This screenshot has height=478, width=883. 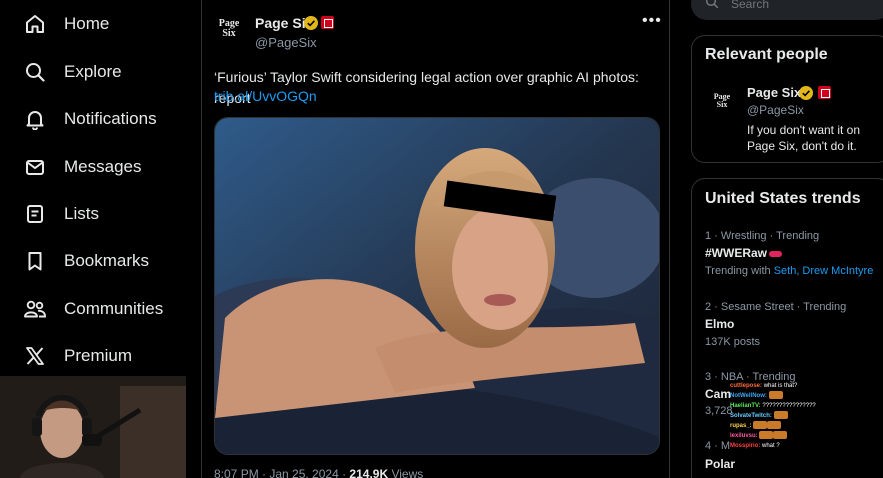 I want to click on nav-communities: Communities, so click(x=92, y=309).